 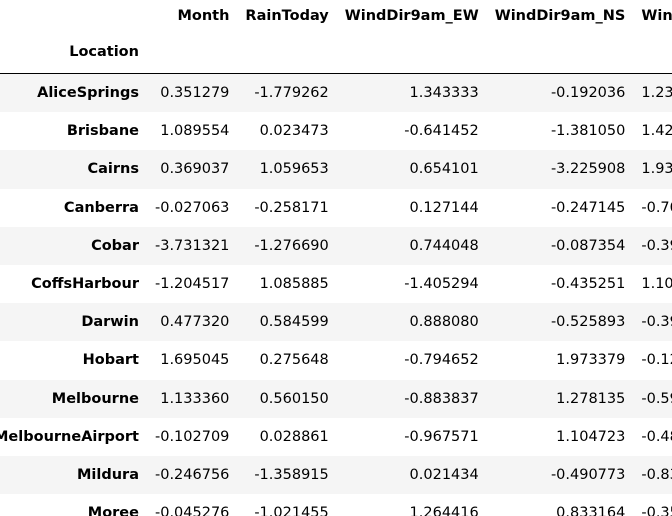 What do you see at coordinates (411, 284) in the screenshot?
I see `table-cell: -1.405294` at bounding box center [411, 284].